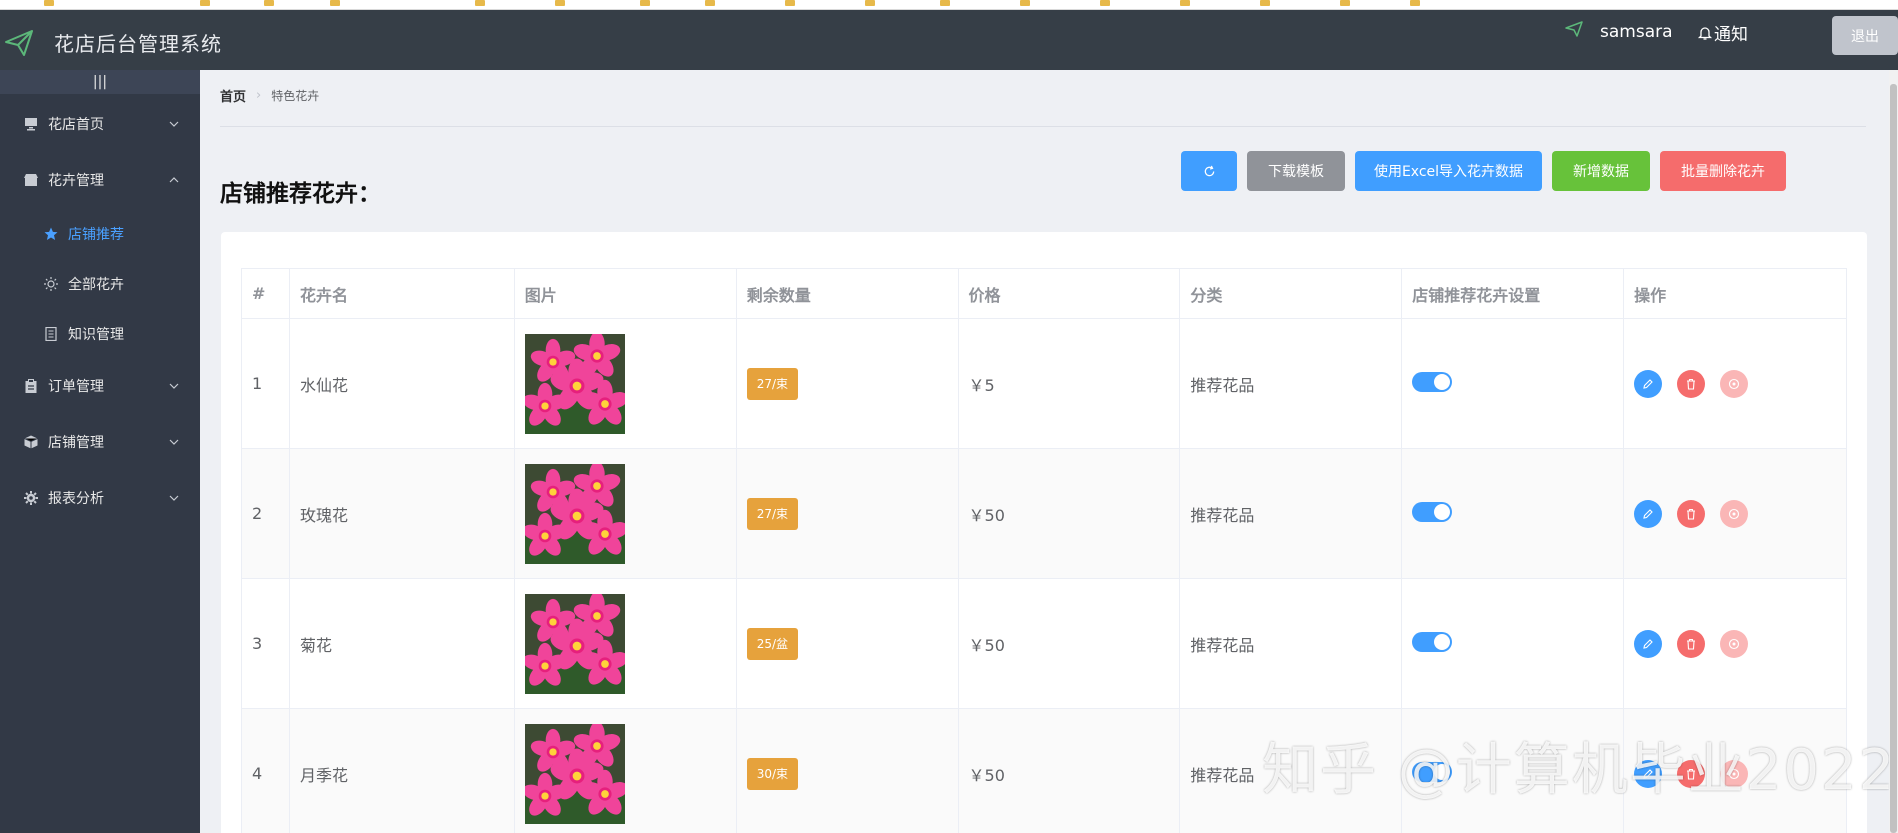 Image resolution: width=1898 pixels, height=833 pixels. What do you see at coordinates (1865, 35) in the screenshot?
I see `logout-button: 退出` at bounding box center [1865, 35].